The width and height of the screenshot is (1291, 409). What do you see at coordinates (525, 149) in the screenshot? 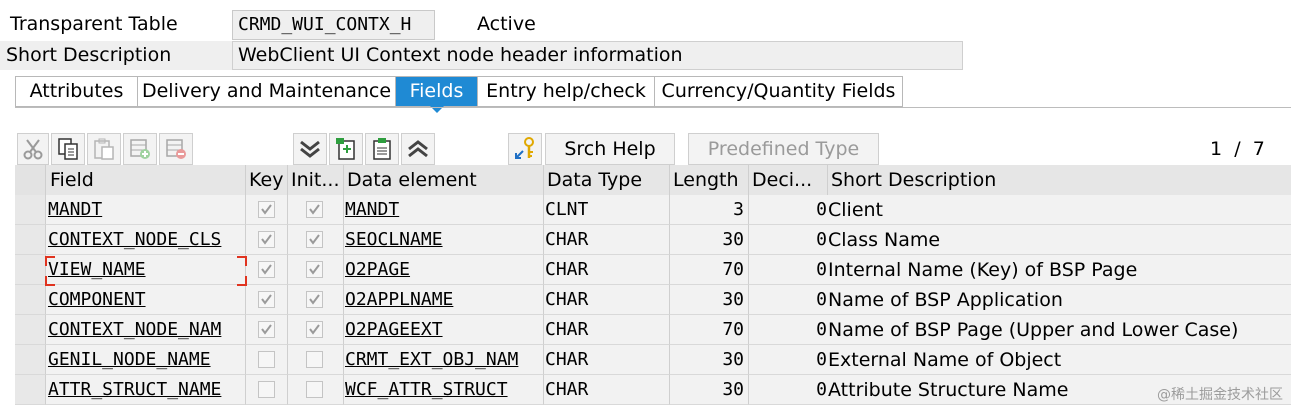
I see `search-help-icon-button` at bounding box center [525, 149].